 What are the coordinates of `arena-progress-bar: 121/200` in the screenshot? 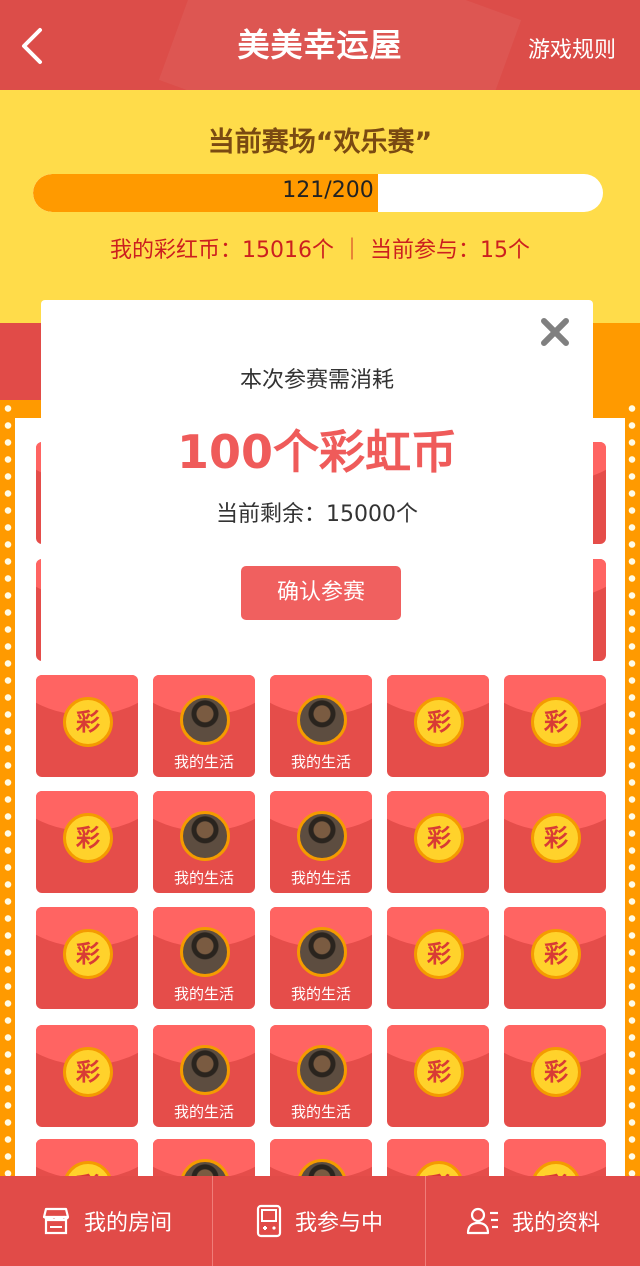 It's located at (318, 193).